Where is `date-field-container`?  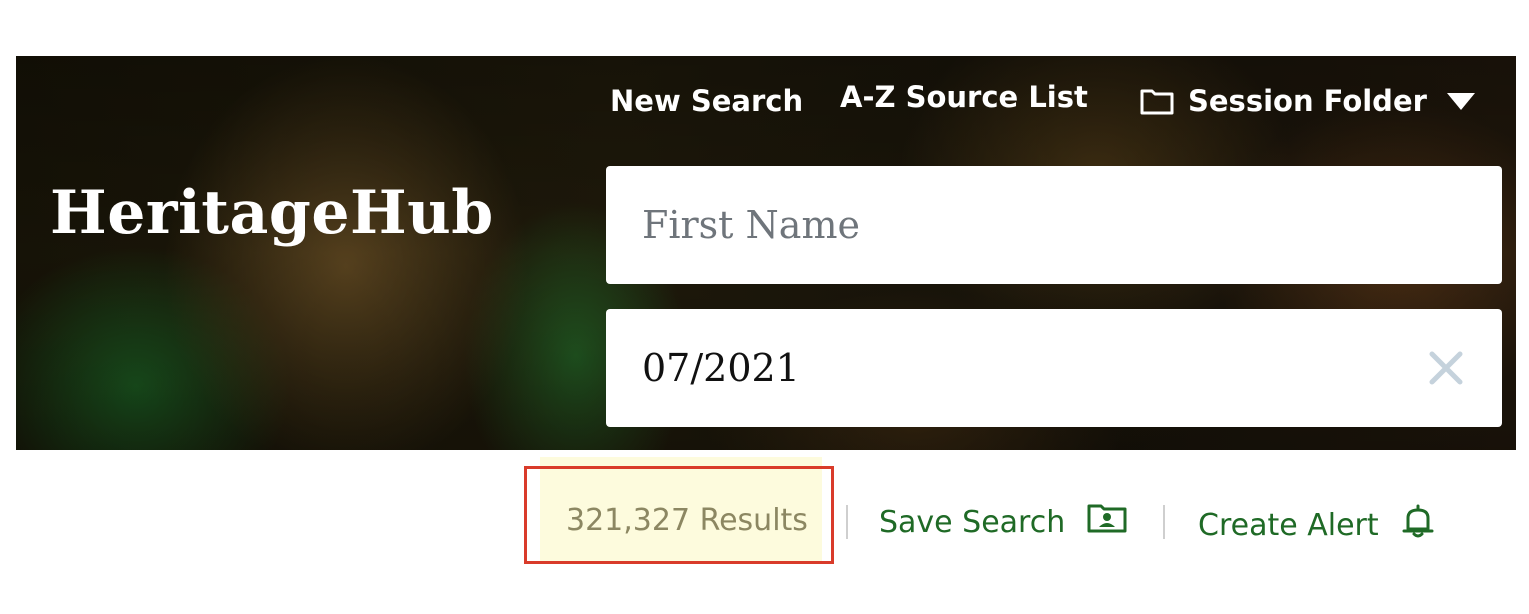
date-field-container is located at coordinates (1054, 368).